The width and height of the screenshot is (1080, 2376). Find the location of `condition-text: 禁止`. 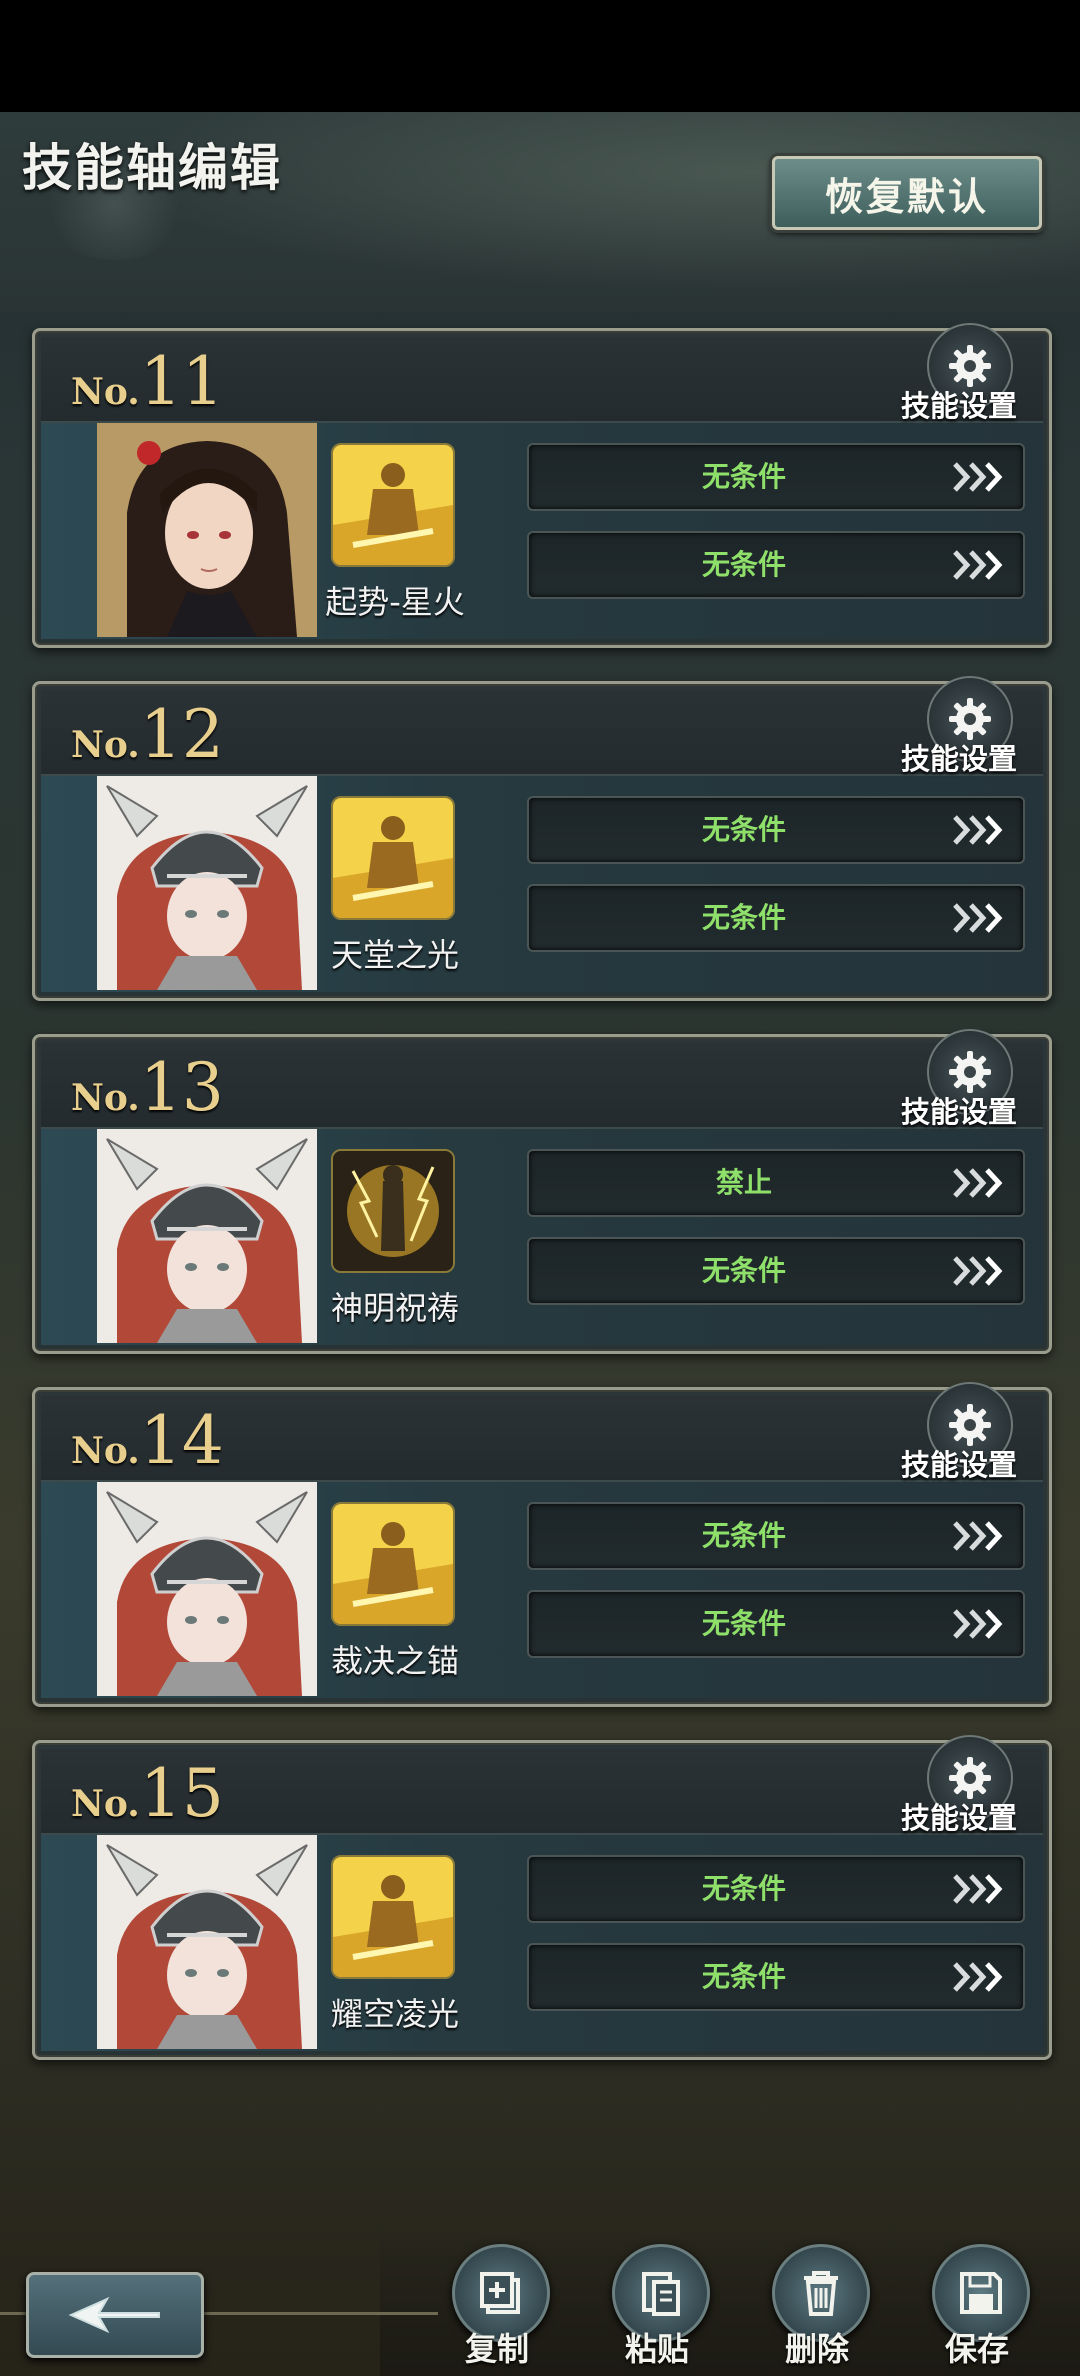

condition-text: 禁止 is located at coordinates (743, 1182).